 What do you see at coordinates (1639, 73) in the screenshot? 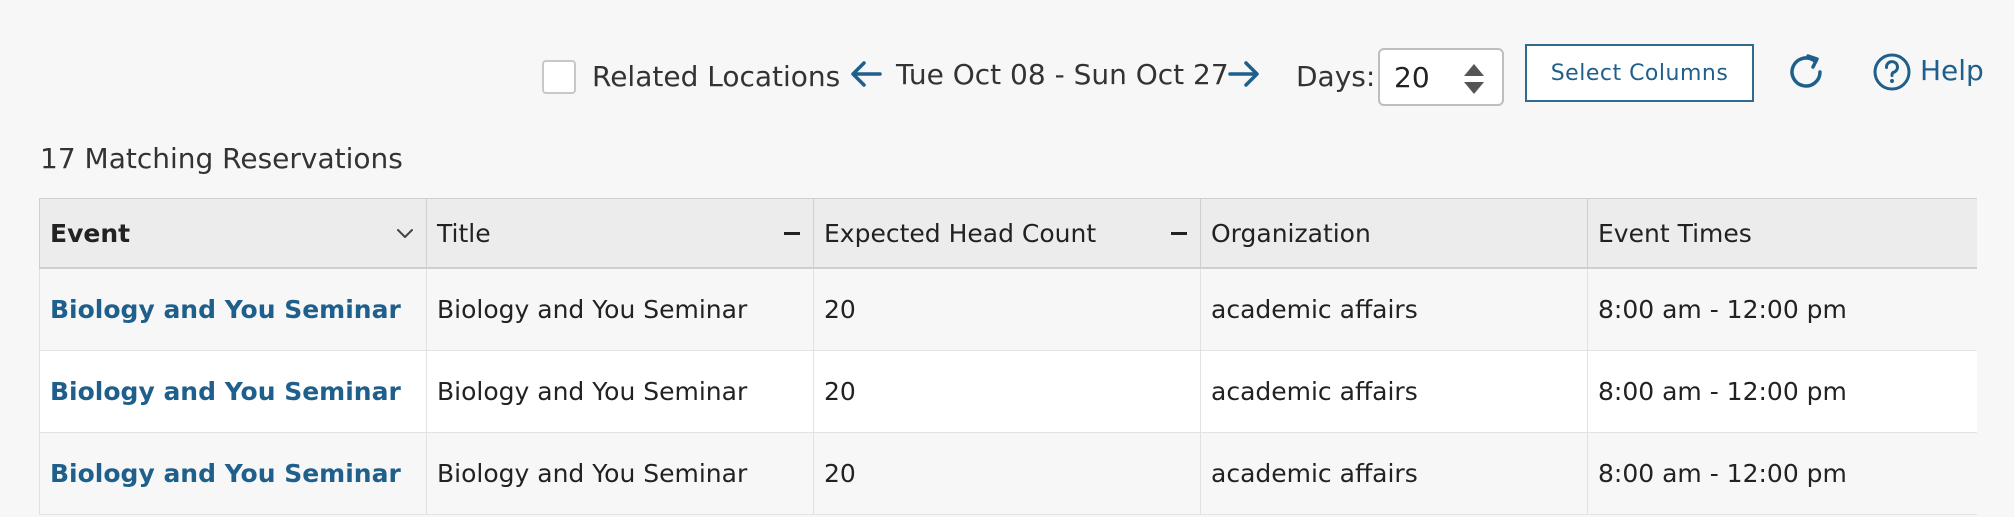
I see `select-columns-button: Select Columns` at bounding box center [1639, 73].